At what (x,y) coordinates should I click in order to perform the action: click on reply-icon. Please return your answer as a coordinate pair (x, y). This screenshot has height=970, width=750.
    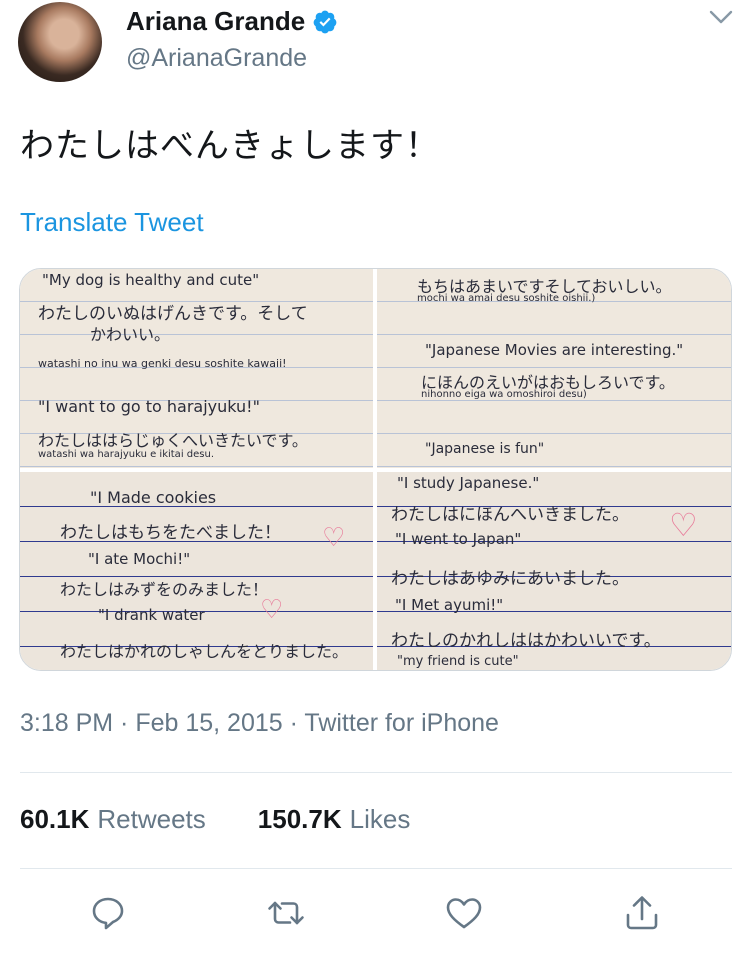
    Looking at the image, I should click on (108, 913).